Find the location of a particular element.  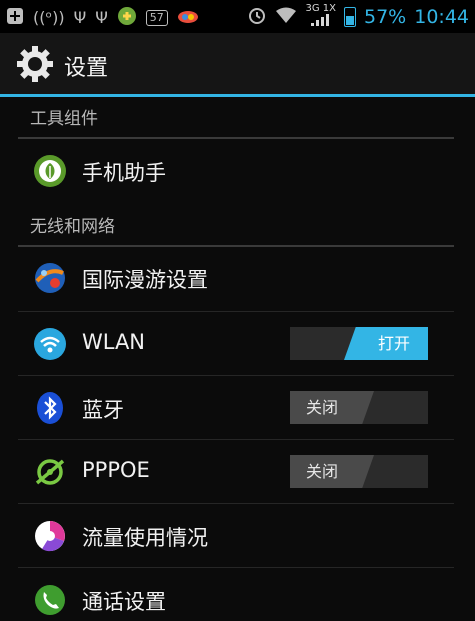

data-usage-icon is located at coordinates (50, 536).